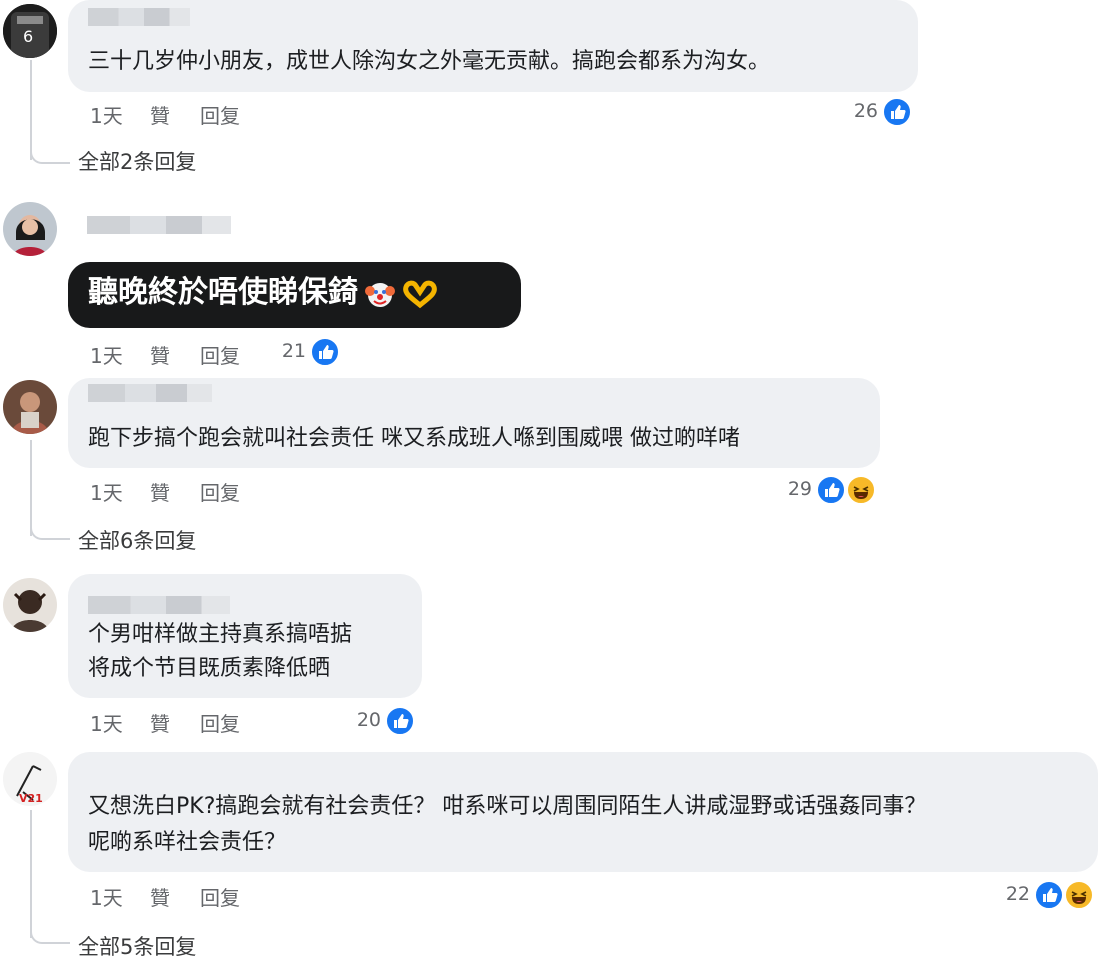  I want to click on reaction-count: 22, so click(1017, 894).